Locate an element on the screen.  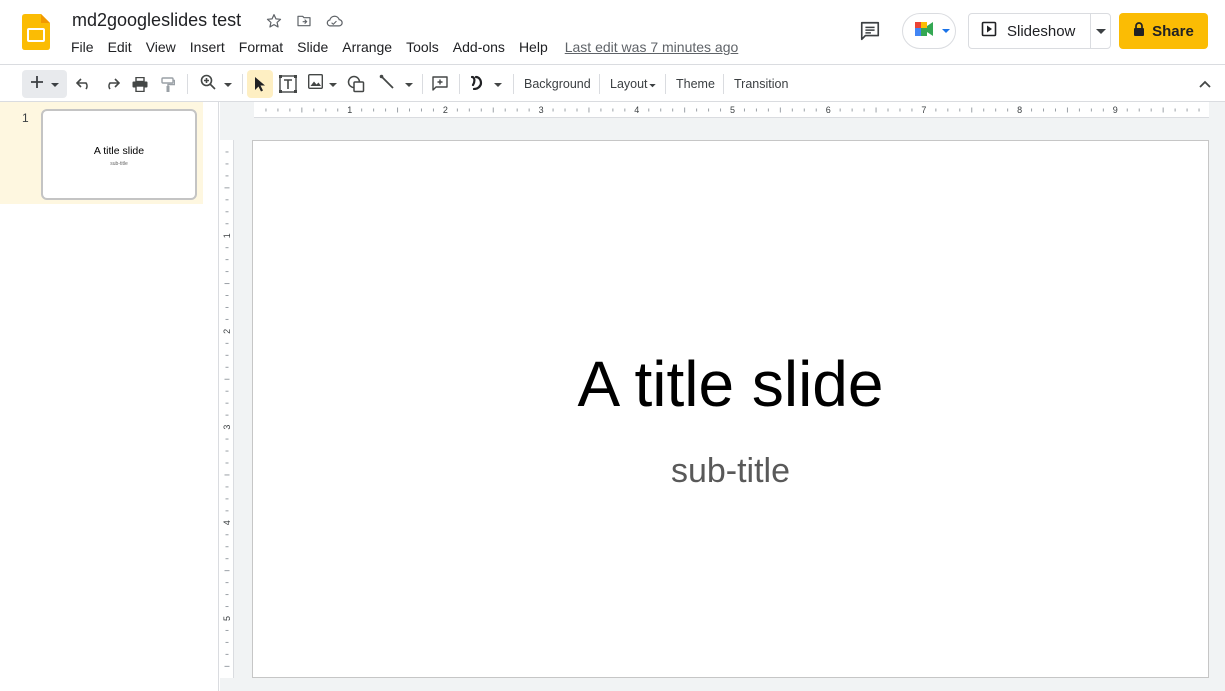
ruler-h-label: 1 is located at coordinates (349, 110).